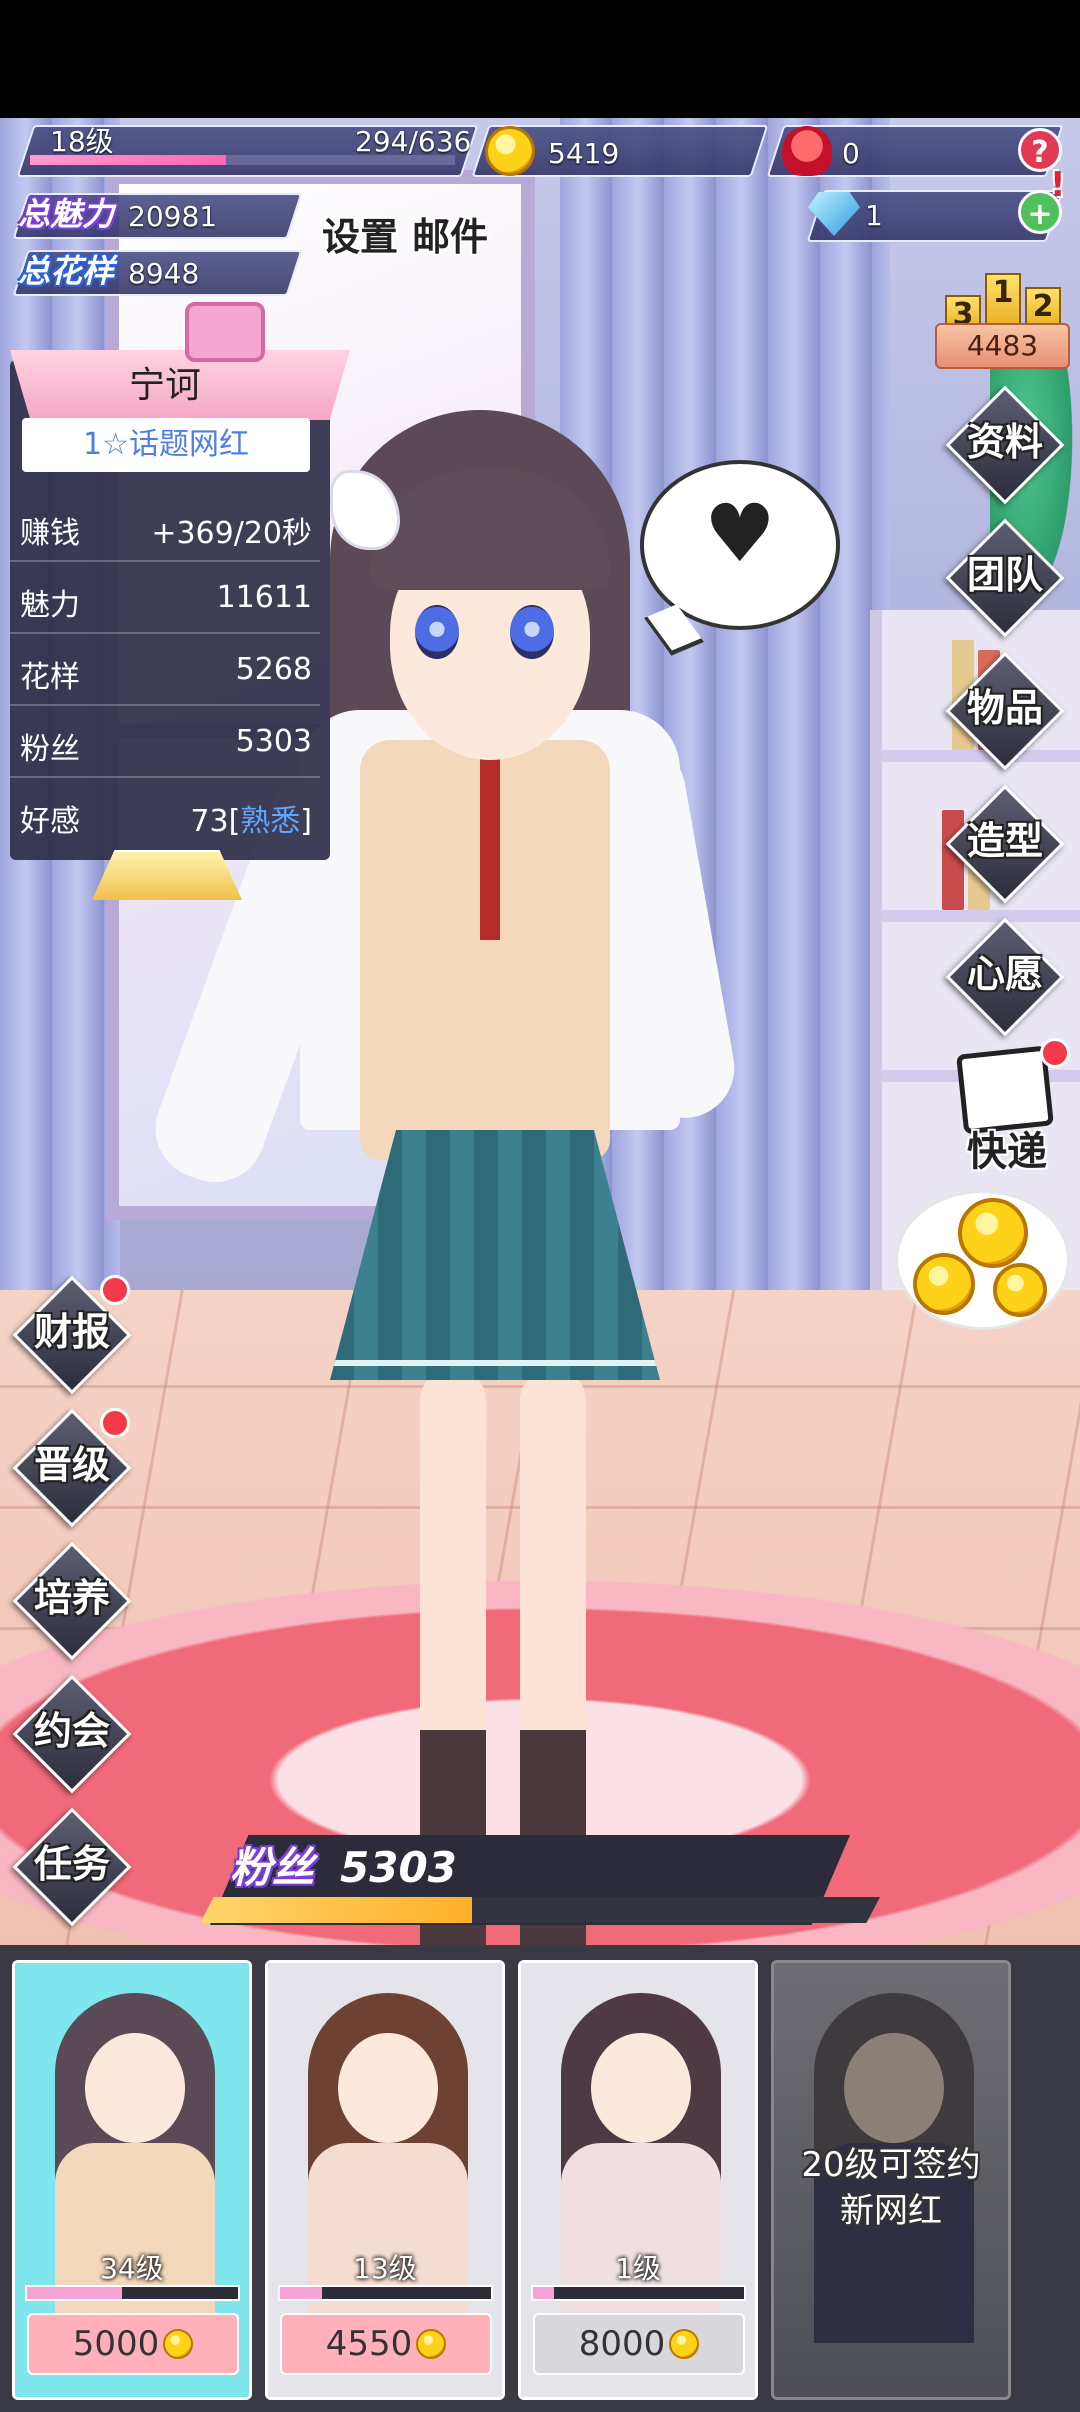 This screenshot has height=2412, width=1080. What do you see at coordinates (72, 1734) in the screenshot?
I see `date-button: 约会` at bounding box center [72, 1734].